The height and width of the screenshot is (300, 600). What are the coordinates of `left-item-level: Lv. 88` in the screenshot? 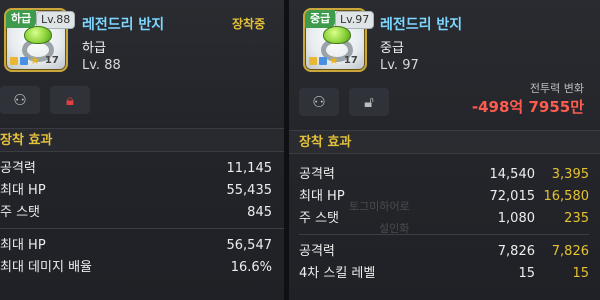 It's located at (101, 65).